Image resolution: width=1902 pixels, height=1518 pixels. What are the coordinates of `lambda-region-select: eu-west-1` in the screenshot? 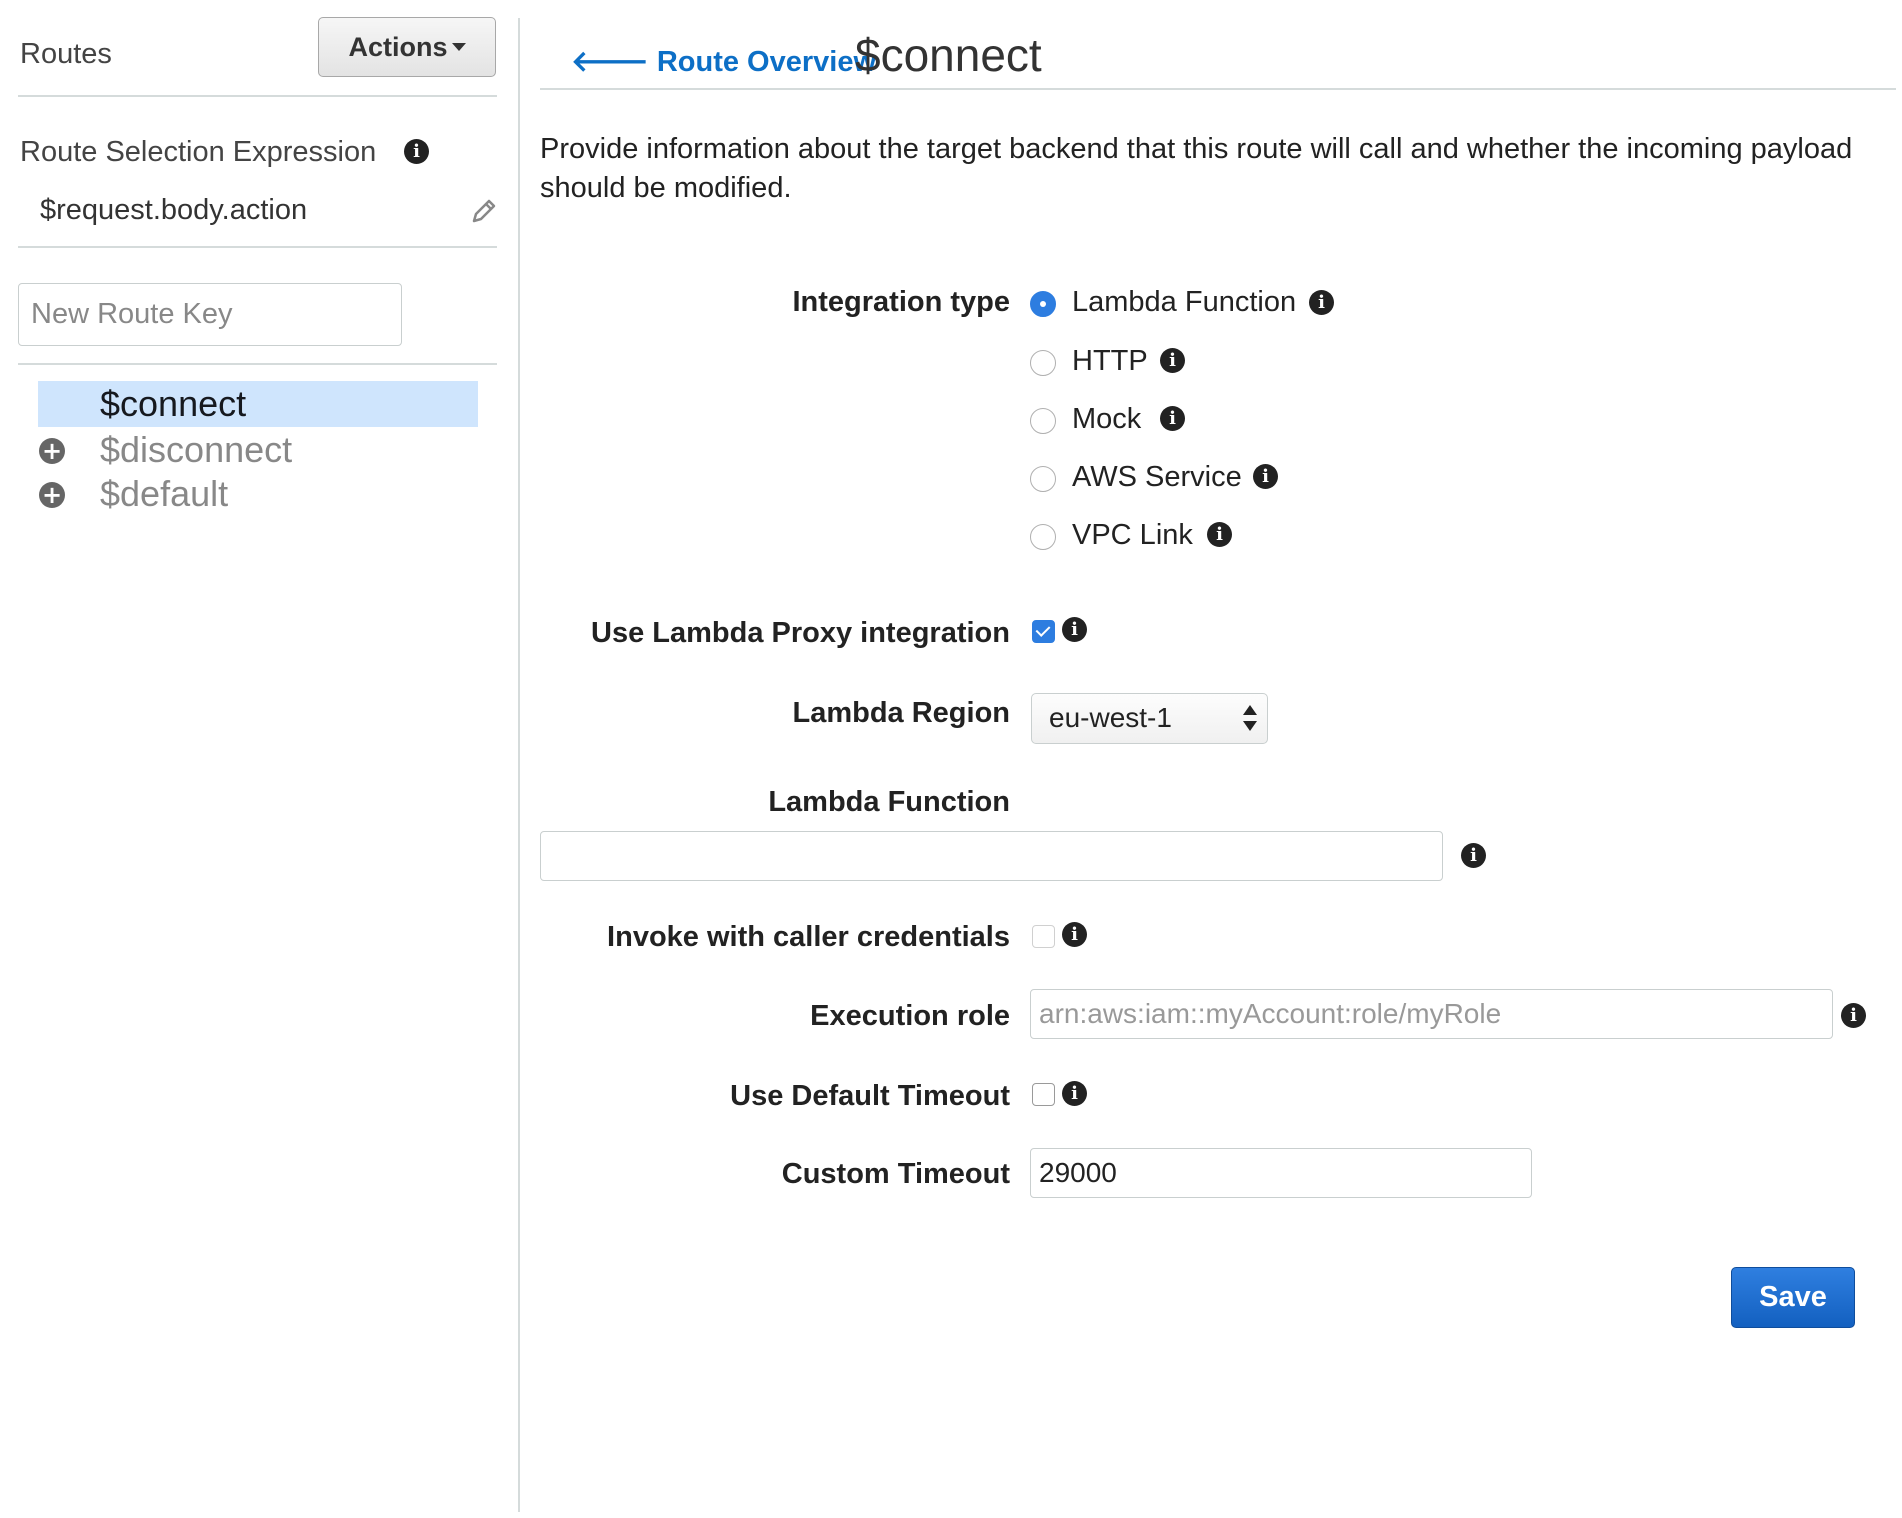 It's located at (1149, 718).